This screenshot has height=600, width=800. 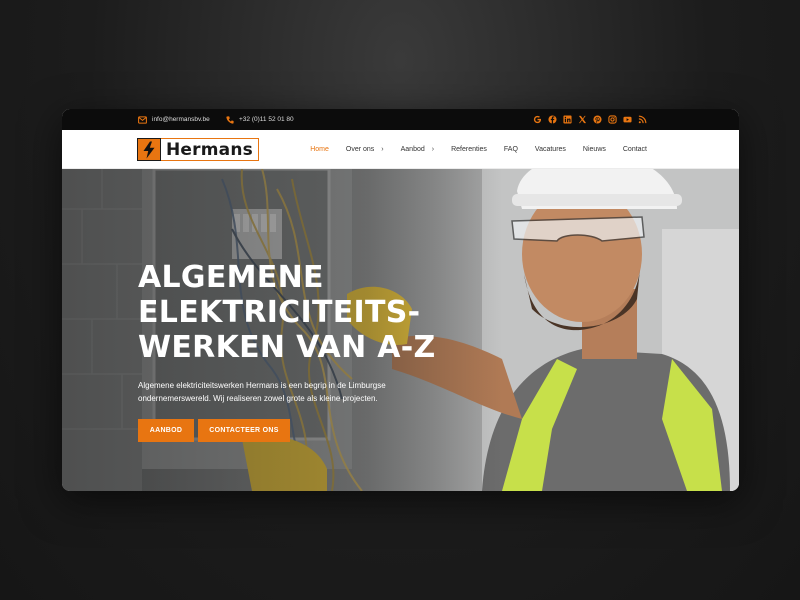 What do you see at coordinates (142, 119) in the screenshot?
I see `mail-icon` at bounding box center [142, 119].